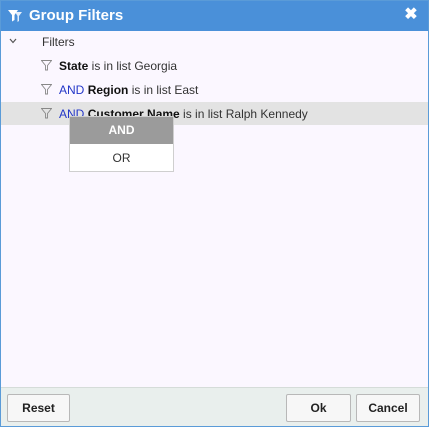  I want to click on menu-item-and: AND, so click(121, 130).